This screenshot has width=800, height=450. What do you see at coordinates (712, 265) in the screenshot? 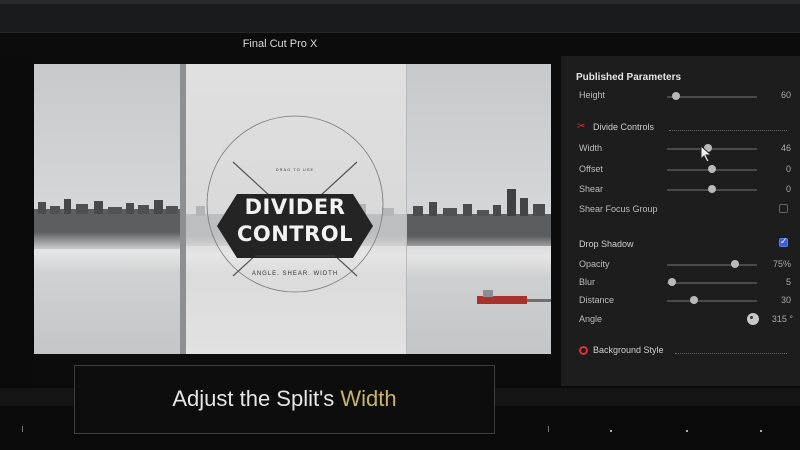
I see `opacity-slider-track` at bounding box center [712, 265].